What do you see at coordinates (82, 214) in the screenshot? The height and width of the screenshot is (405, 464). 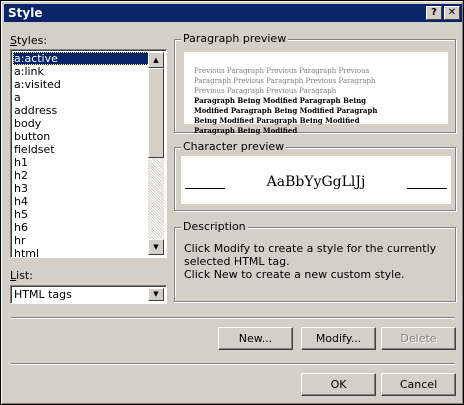 I see `style-list-item: h5` at bounding box center [82, 214].